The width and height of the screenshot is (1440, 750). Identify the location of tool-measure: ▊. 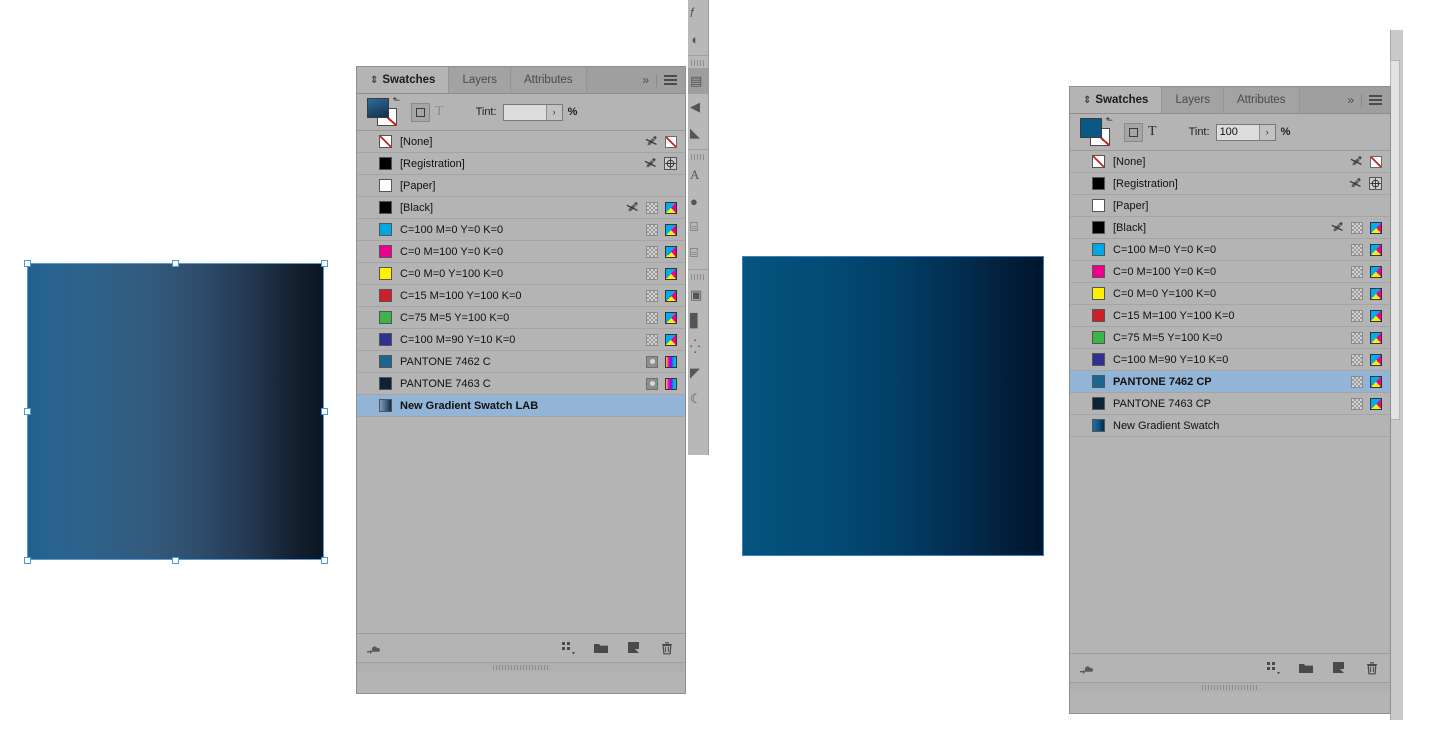
(698, 321).